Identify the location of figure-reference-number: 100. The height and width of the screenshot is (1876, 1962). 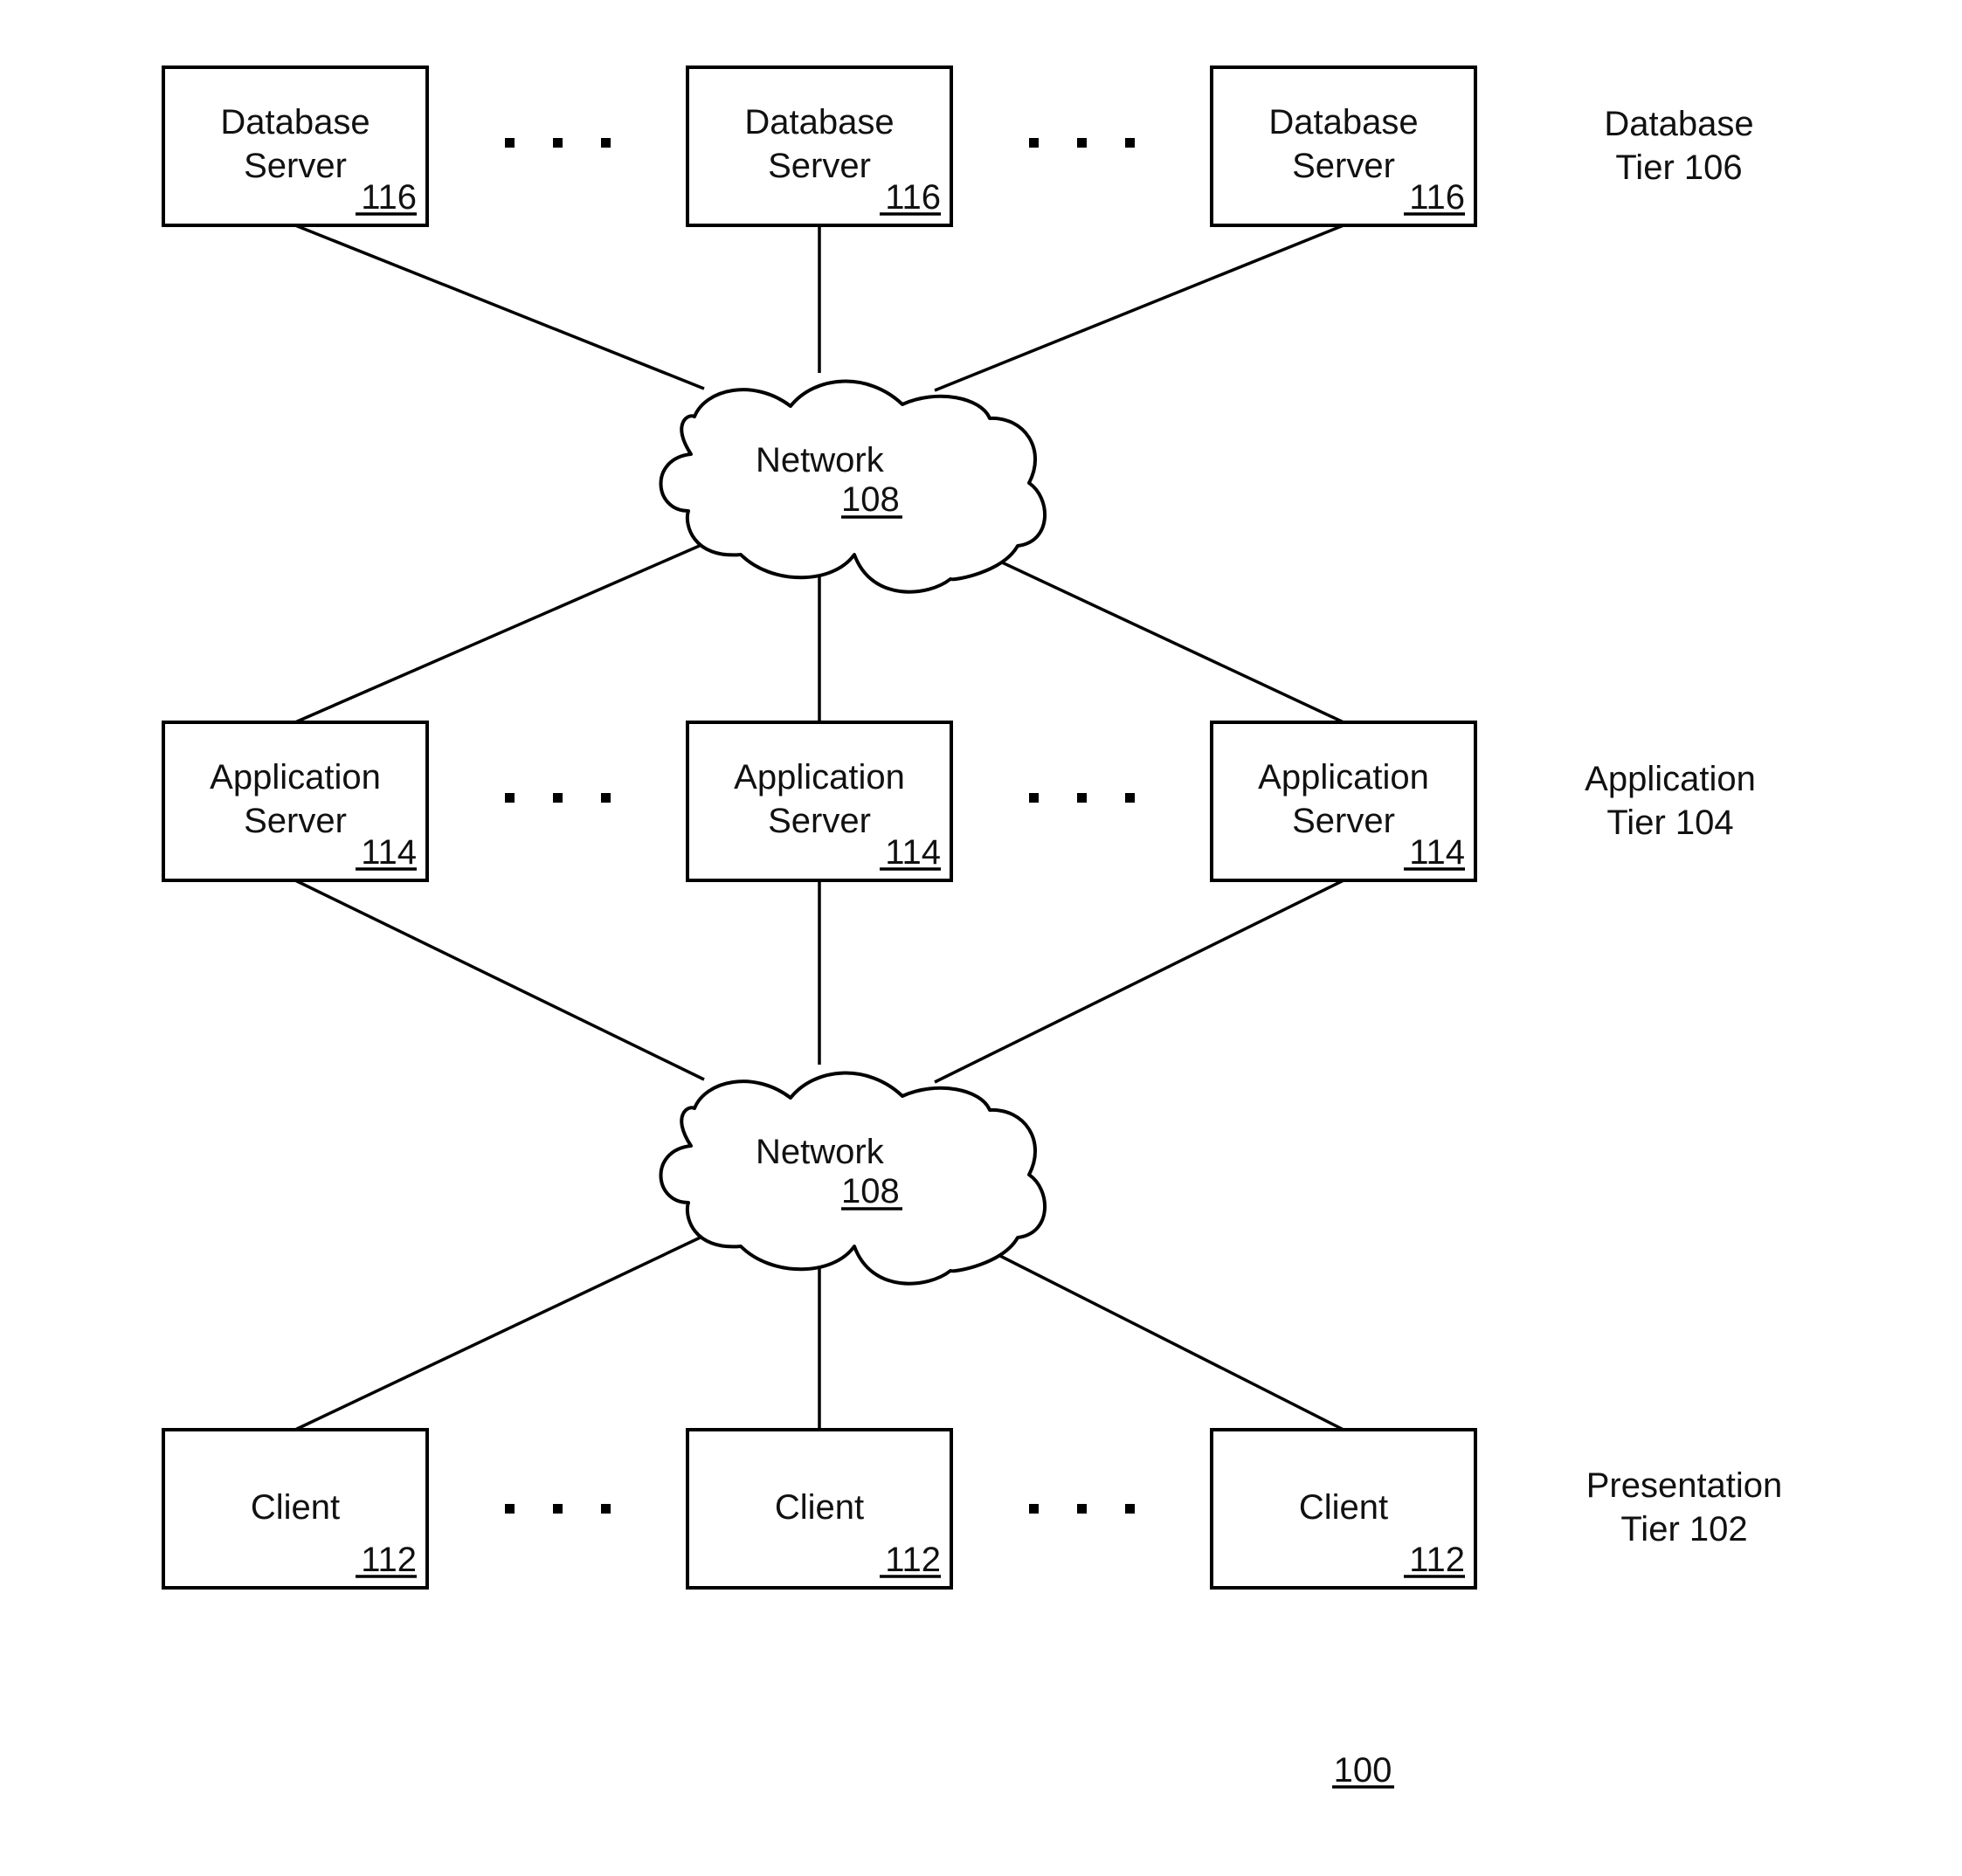
(1363, 1771).